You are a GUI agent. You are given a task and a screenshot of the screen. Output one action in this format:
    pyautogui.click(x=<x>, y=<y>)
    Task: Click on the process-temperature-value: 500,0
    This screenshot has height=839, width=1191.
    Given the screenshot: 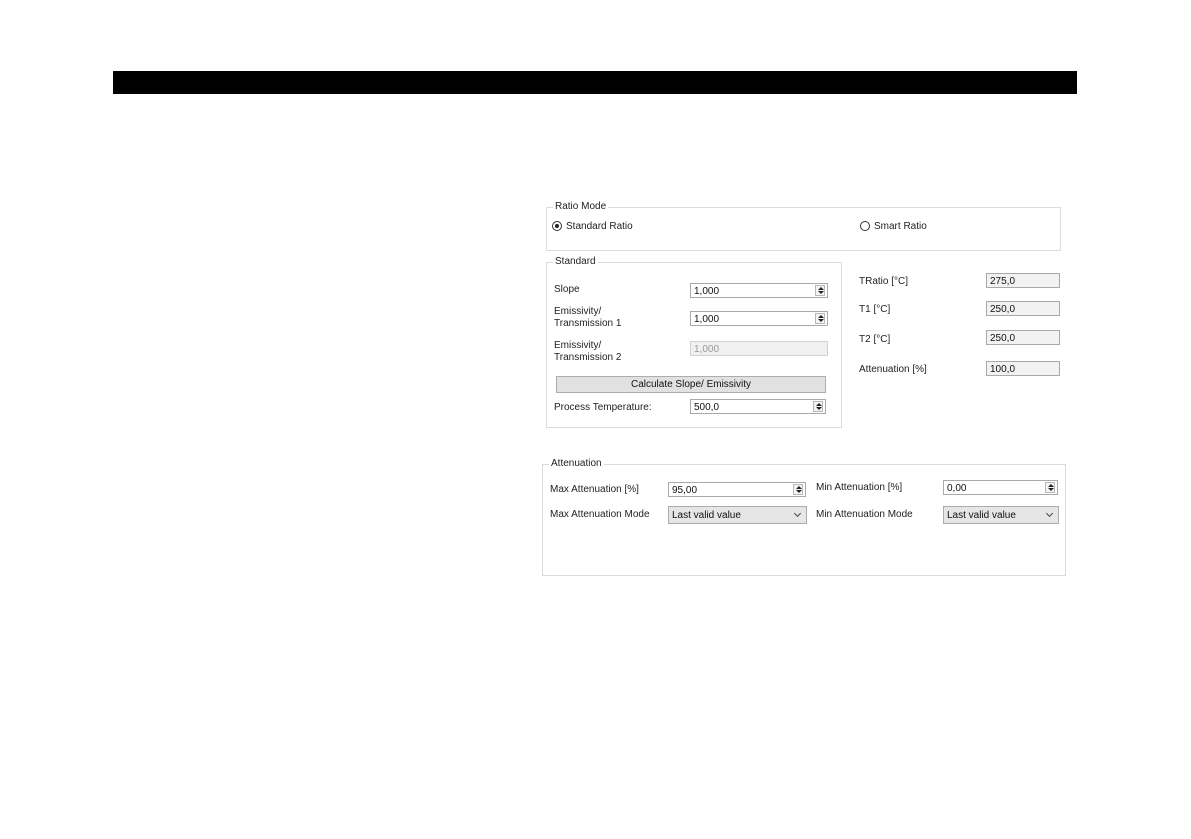 What is the action you would take?
    pyautogui.click(x=707, y=407)
    